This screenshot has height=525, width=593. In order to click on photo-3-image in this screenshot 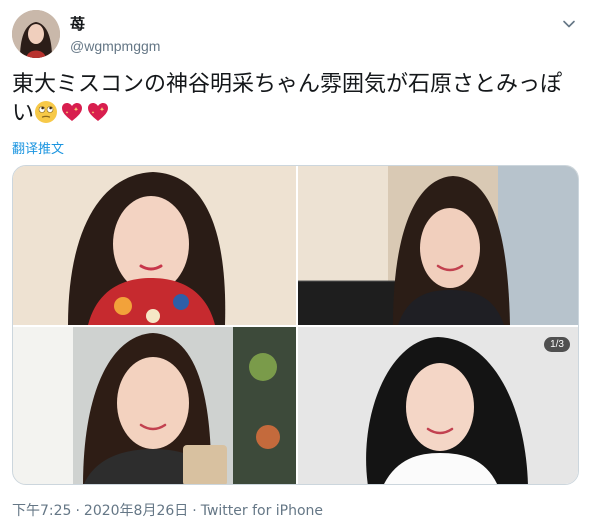, I will do `click(154, 405)`.